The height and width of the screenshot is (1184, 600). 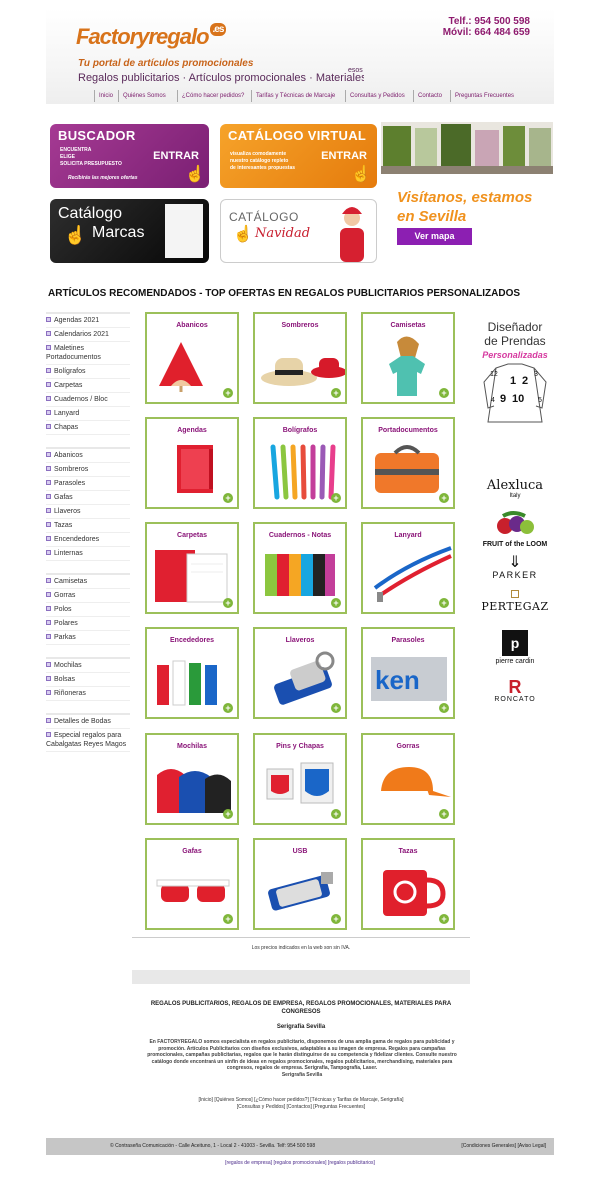 What do you see at coordinates (88, 582) in the screenshot?
I see `sidebar-item: Camisetas` at bounding box center [88, 582].